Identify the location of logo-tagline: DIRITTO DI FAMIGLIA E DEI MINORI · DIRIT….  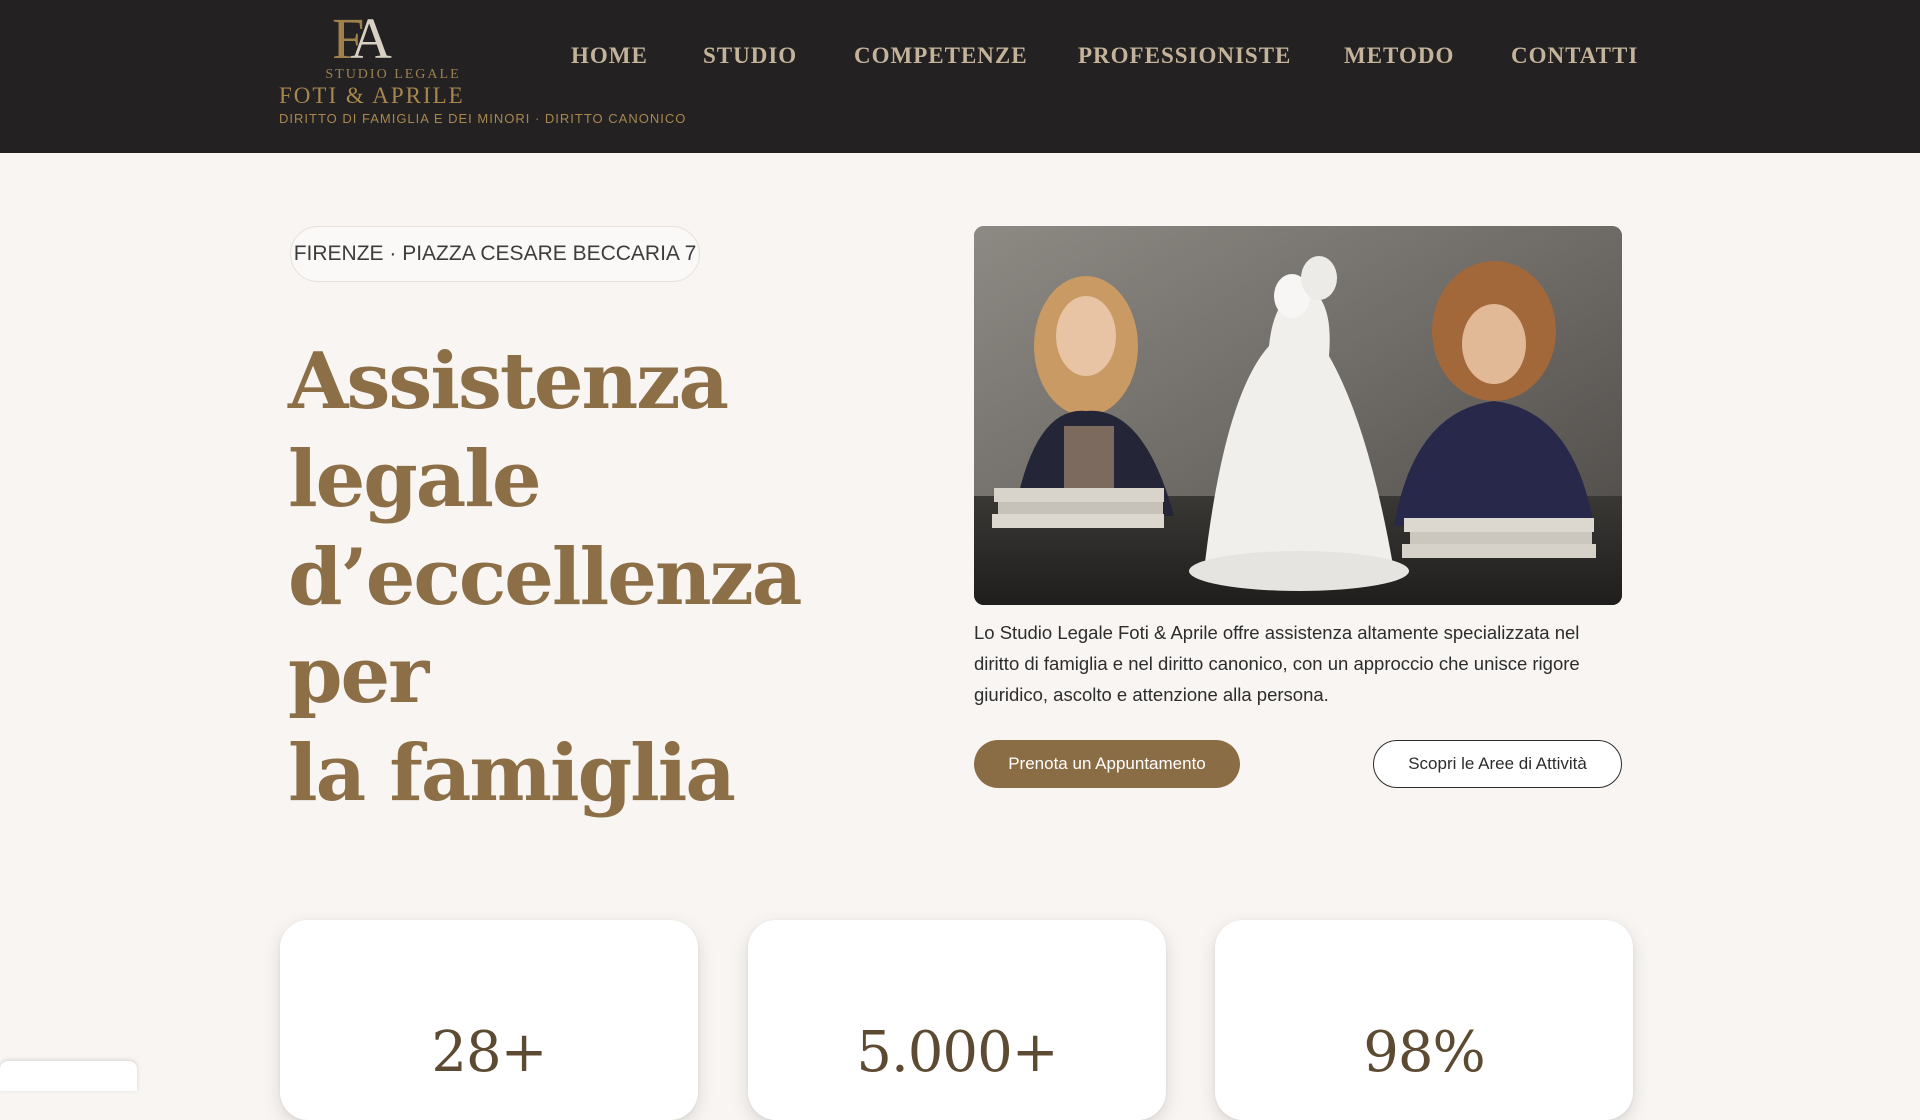
(483, 118).